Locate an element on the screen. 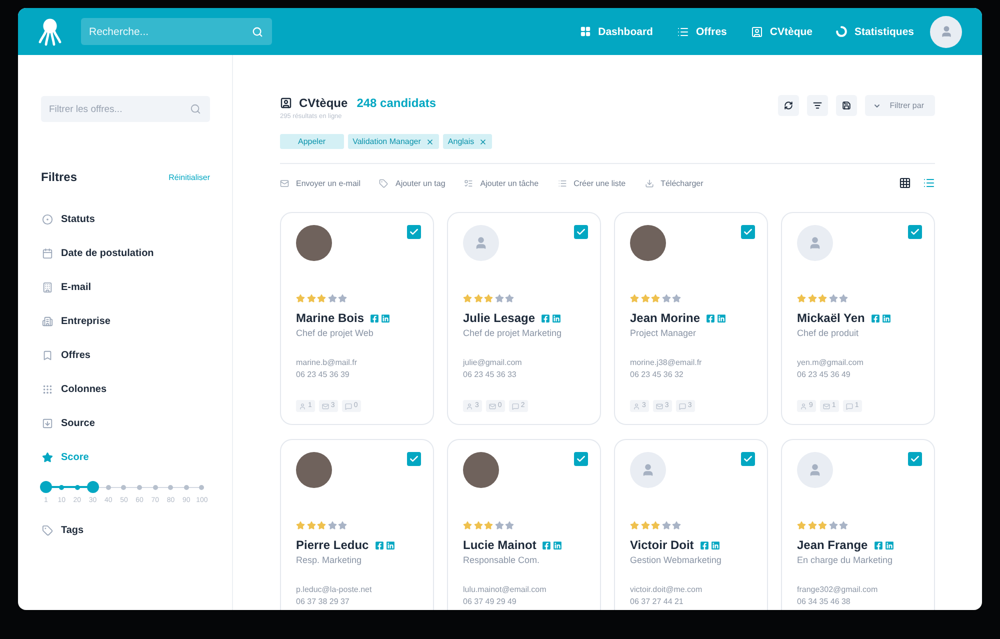  calendar-icon is located at coordinates (47, 253).